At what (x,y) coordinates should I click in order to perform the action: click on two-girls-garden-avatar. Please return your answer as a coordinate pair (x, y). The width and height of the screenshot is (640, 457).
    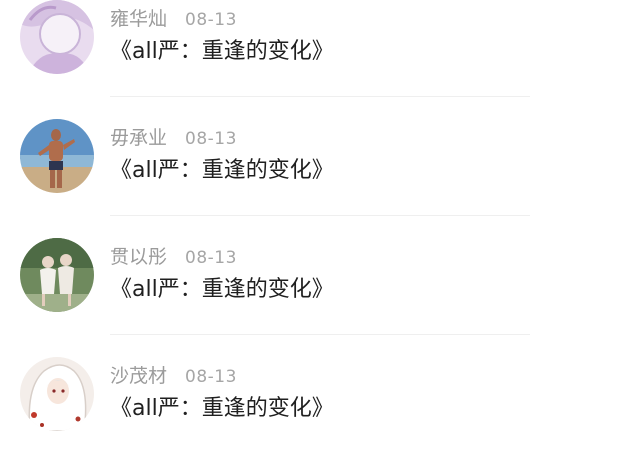
    Looking at the image, I should click on (57, 275).